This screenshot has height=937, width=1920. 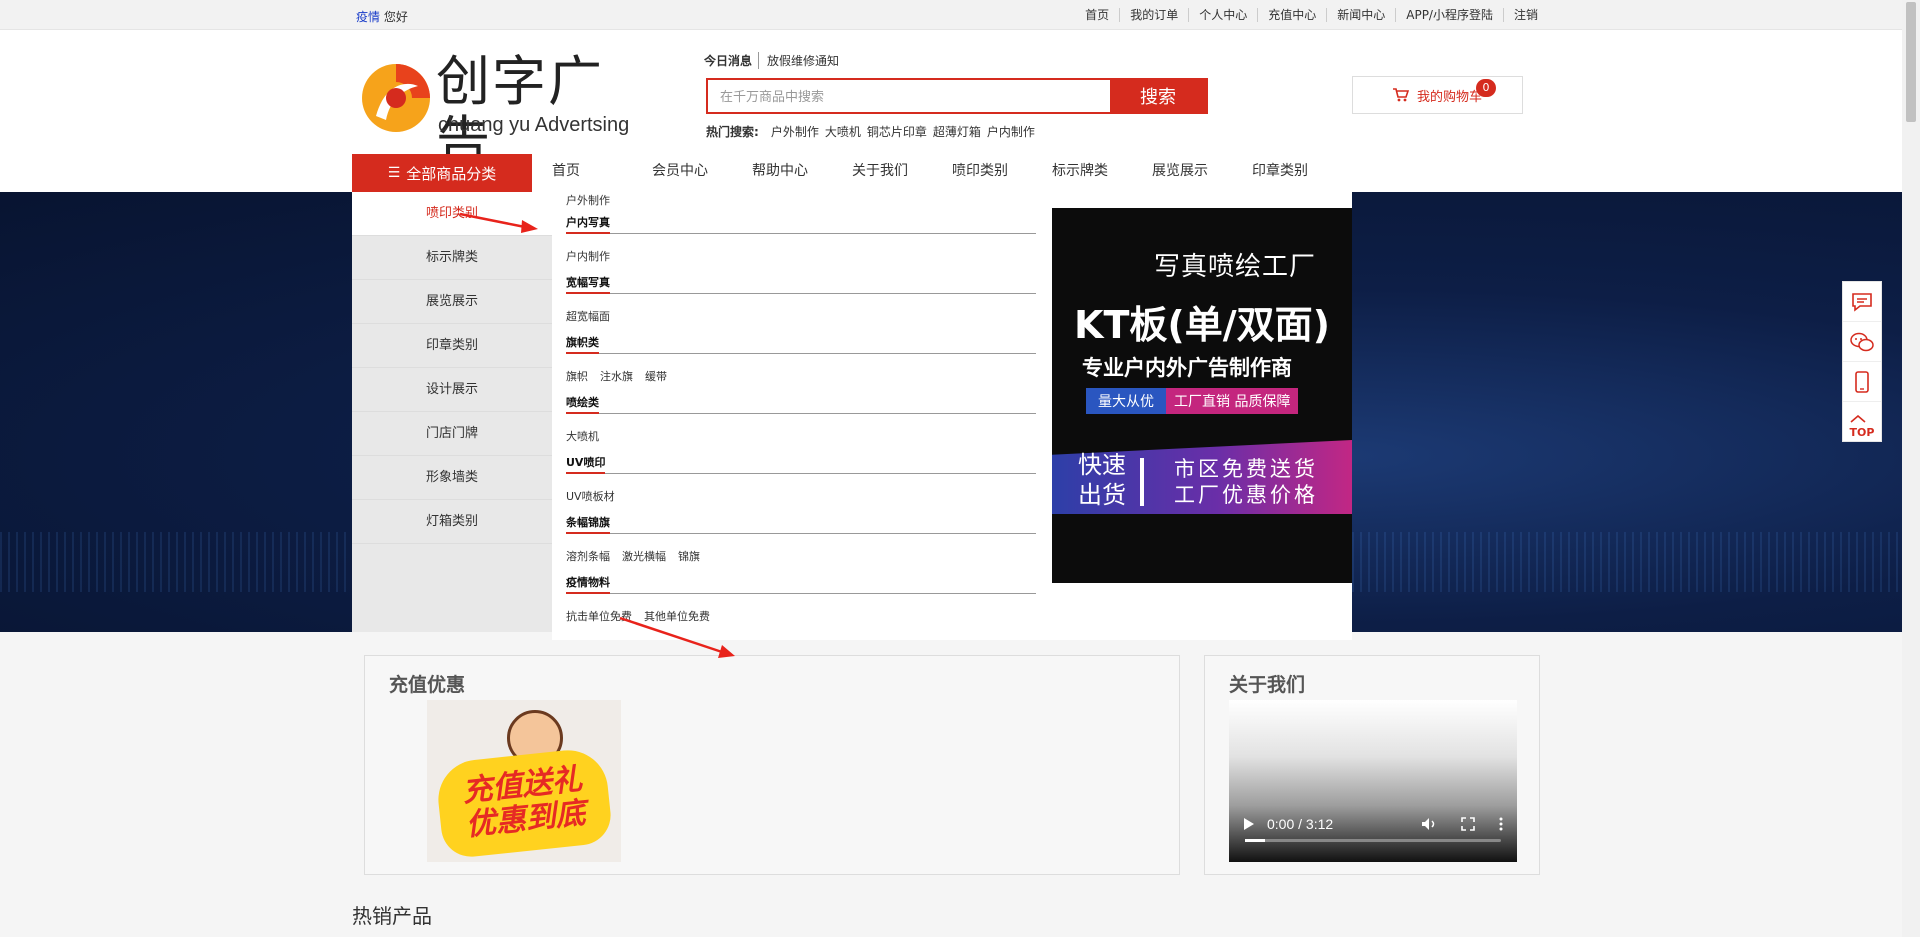 What do you see at coordinates (1102, 173) in the screenshot?
I see `nav-item-signage: 标示牌类` at bounding box center [1102, 173].